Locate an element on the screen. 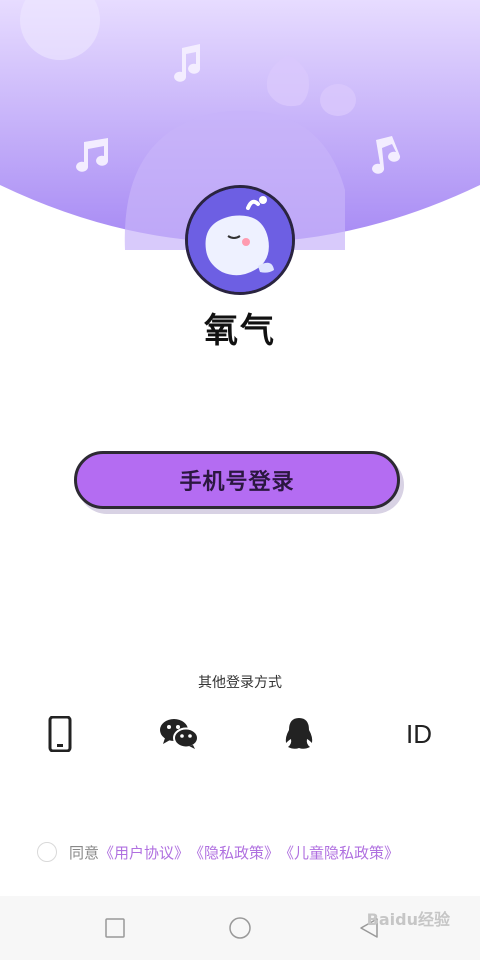  qq-login-option is located at coordinates (299, 734).